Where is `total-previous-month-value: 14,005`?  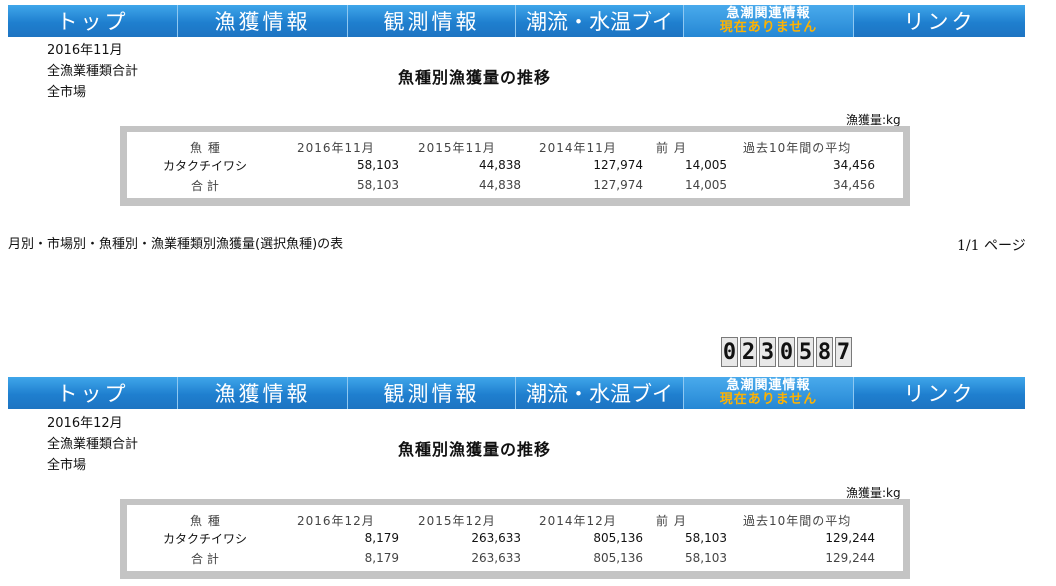
total-previous-month-value: 14,005 is located at coordinates (706, 185).